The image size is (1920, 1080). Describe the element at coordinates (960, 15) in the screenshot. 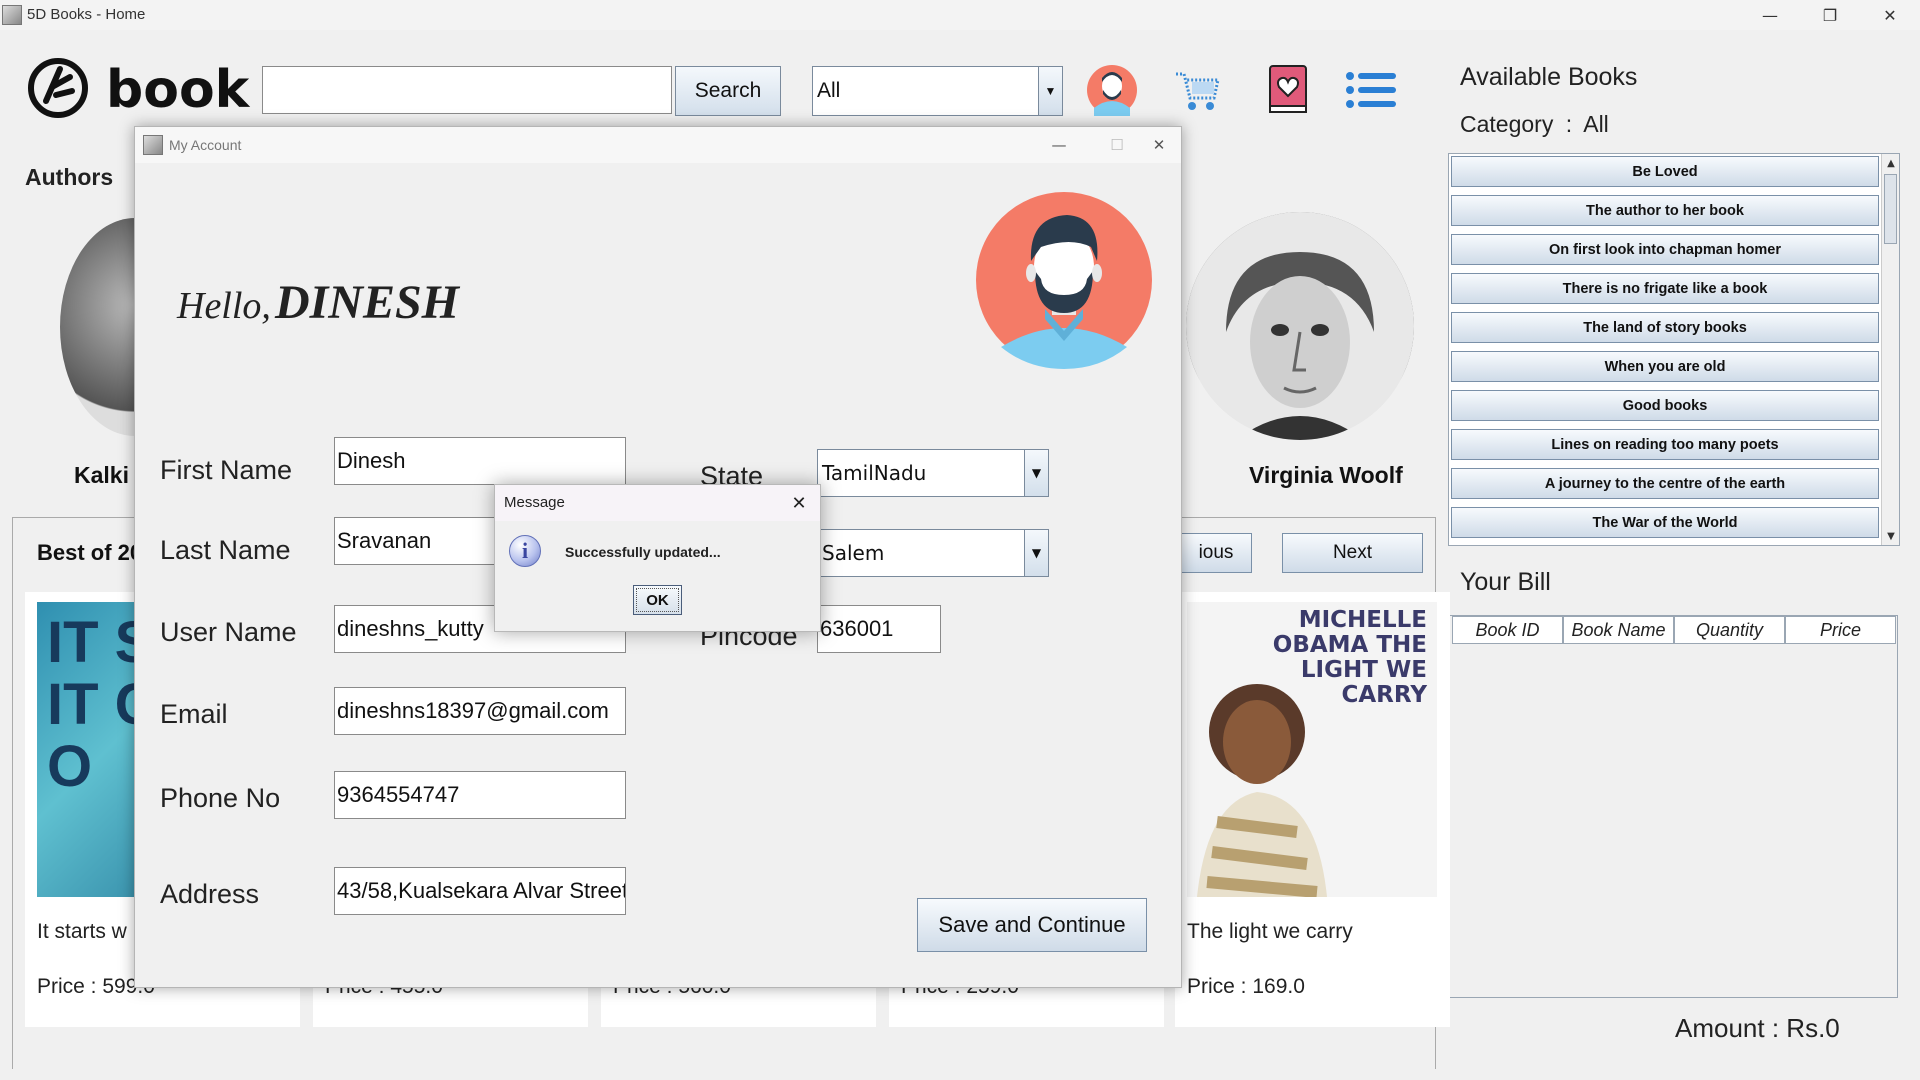

I see `main-titlebar: 5D Books - Home — ❐ ✕` at that location.